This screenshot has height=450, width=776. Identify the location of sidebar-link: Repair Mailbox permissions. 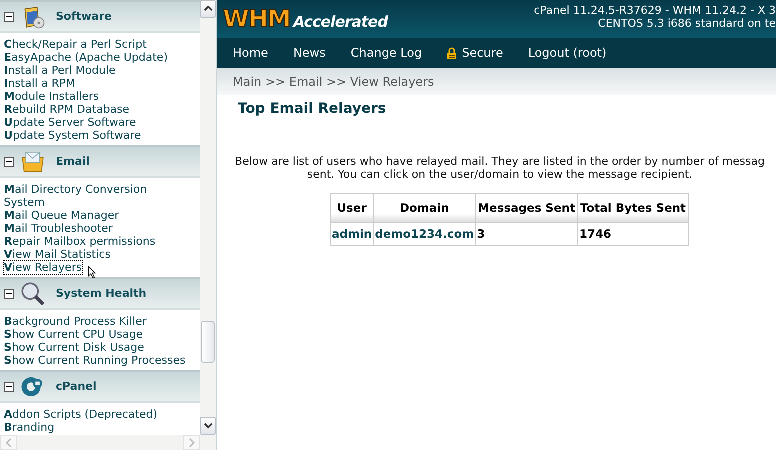
(80, 241).